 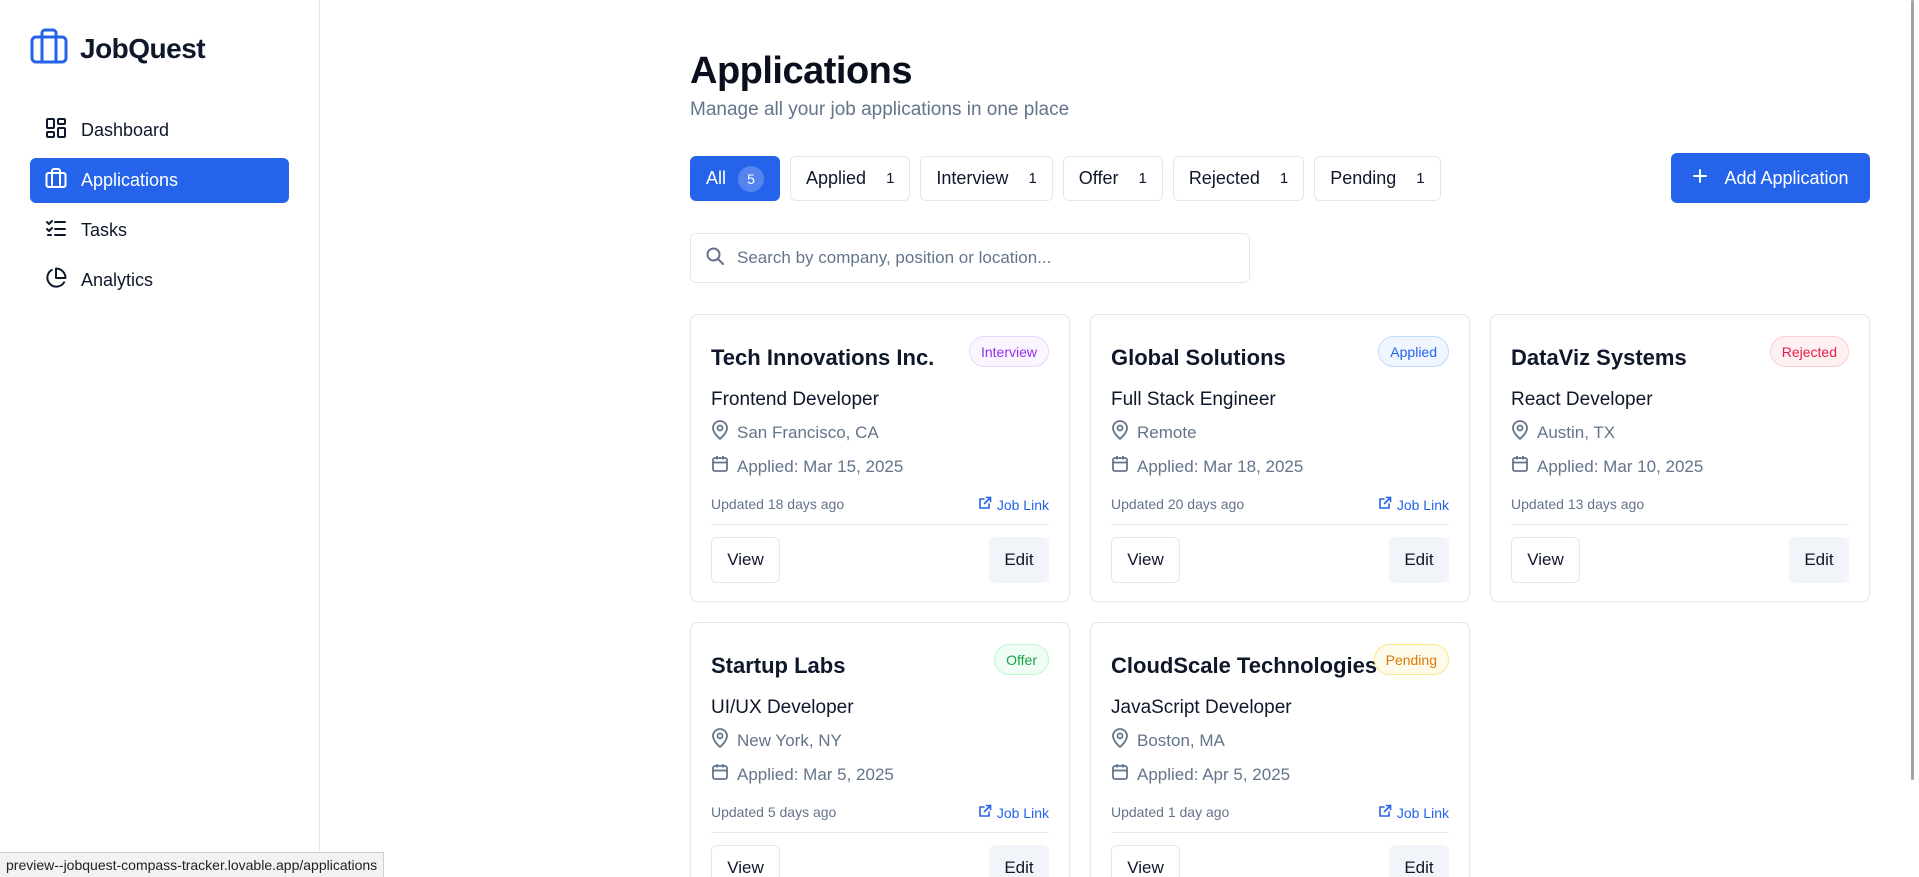 What do you see at coordinates (159, 230) in the screenshot?
I see `sidebar-item-tasks: Tasks` at bounding box center [159, 230].